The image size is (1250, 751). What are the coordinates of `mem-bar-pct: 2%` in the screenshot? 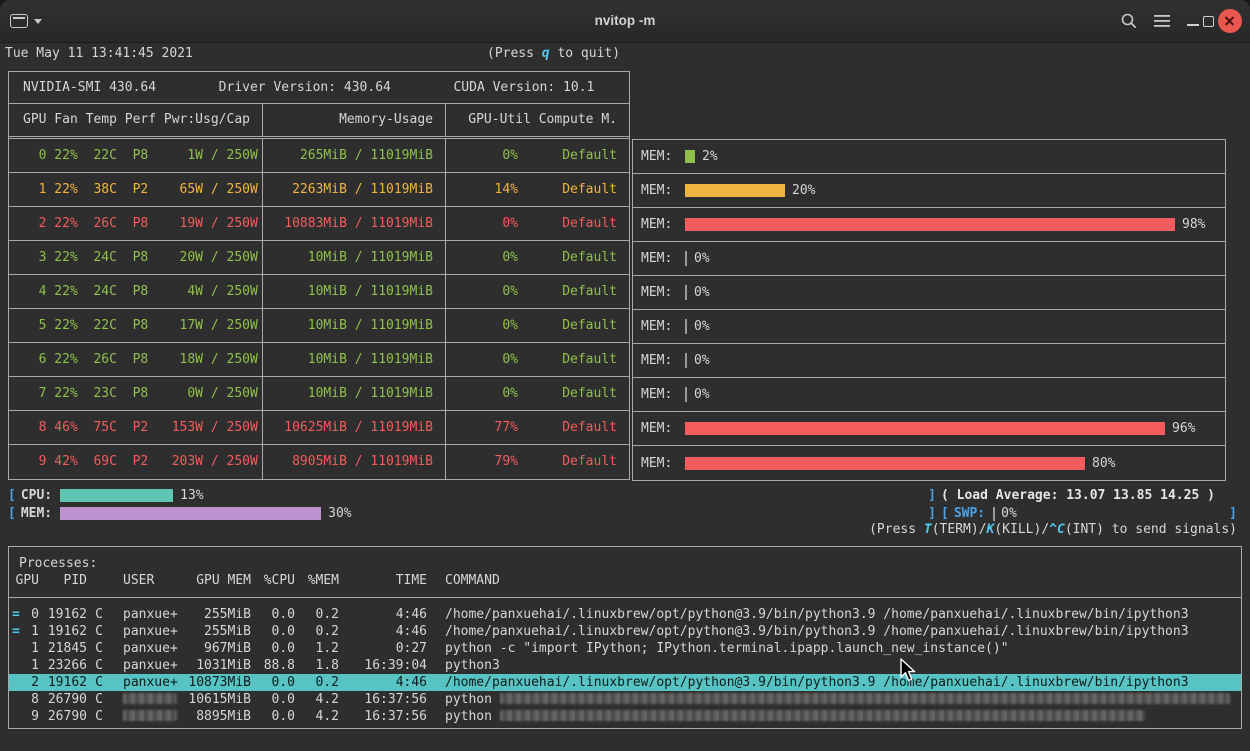 It's located at (710, 156).